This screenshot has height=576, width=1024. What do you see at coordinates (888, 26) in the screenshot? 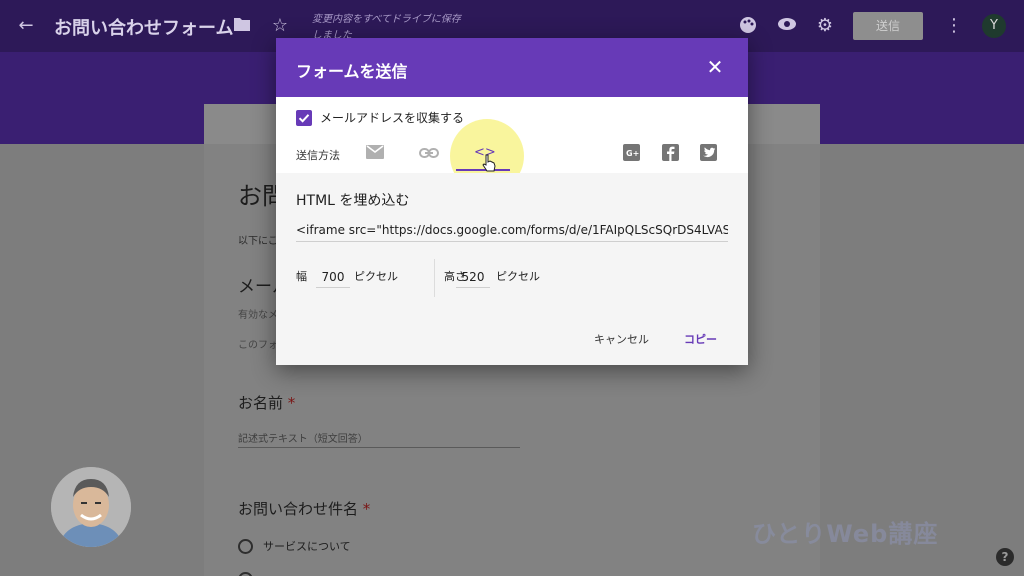
I see `send-button: 送信` at bounding box center [888, 26].